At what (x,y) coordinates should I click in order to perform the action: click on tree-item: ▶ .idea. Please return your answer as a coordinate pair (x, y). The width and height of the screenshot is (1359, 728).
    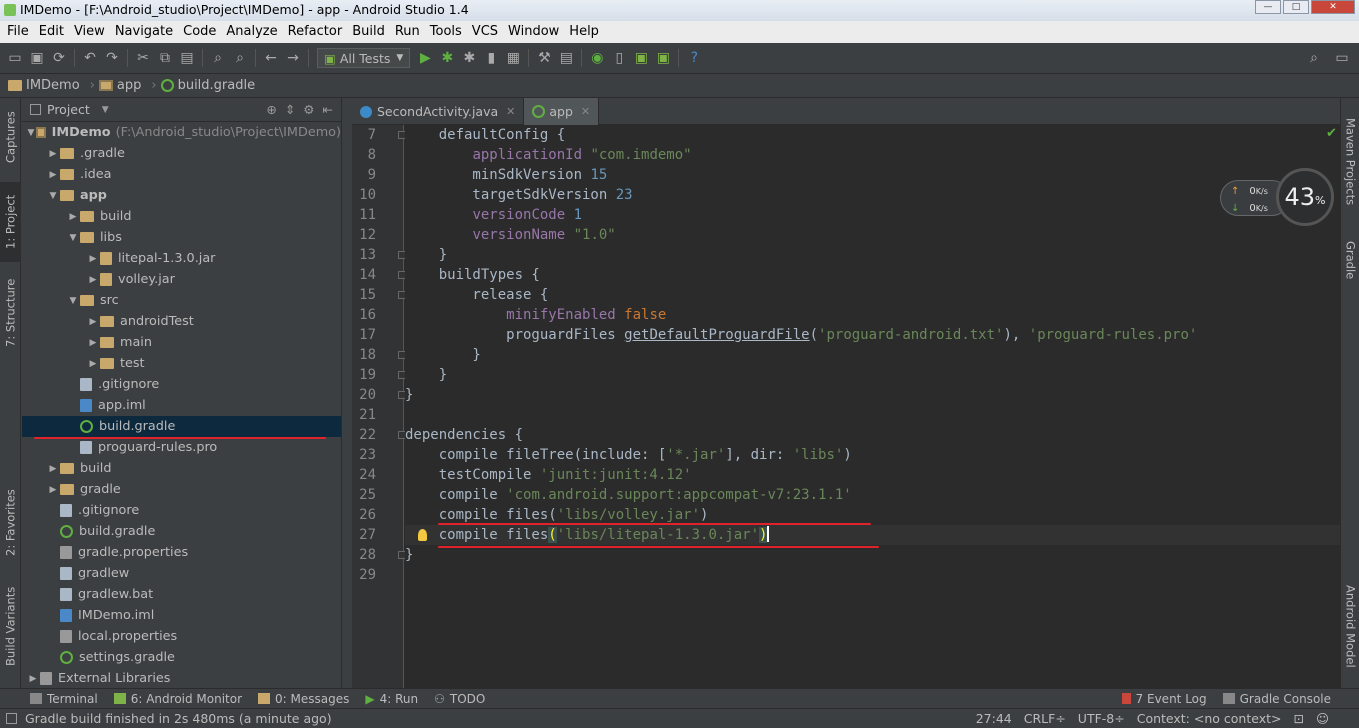
    Looking at the image, I should click on (181, 174).